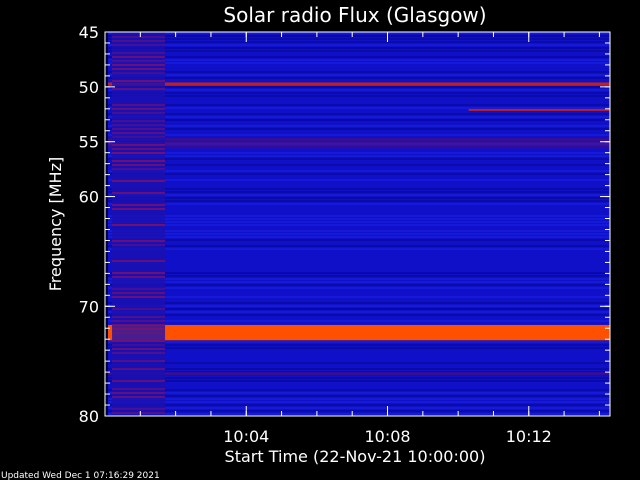  Describe the element at coordinates (89, 87) in the screenshot. I see `y-tick-label: 50` at that location.